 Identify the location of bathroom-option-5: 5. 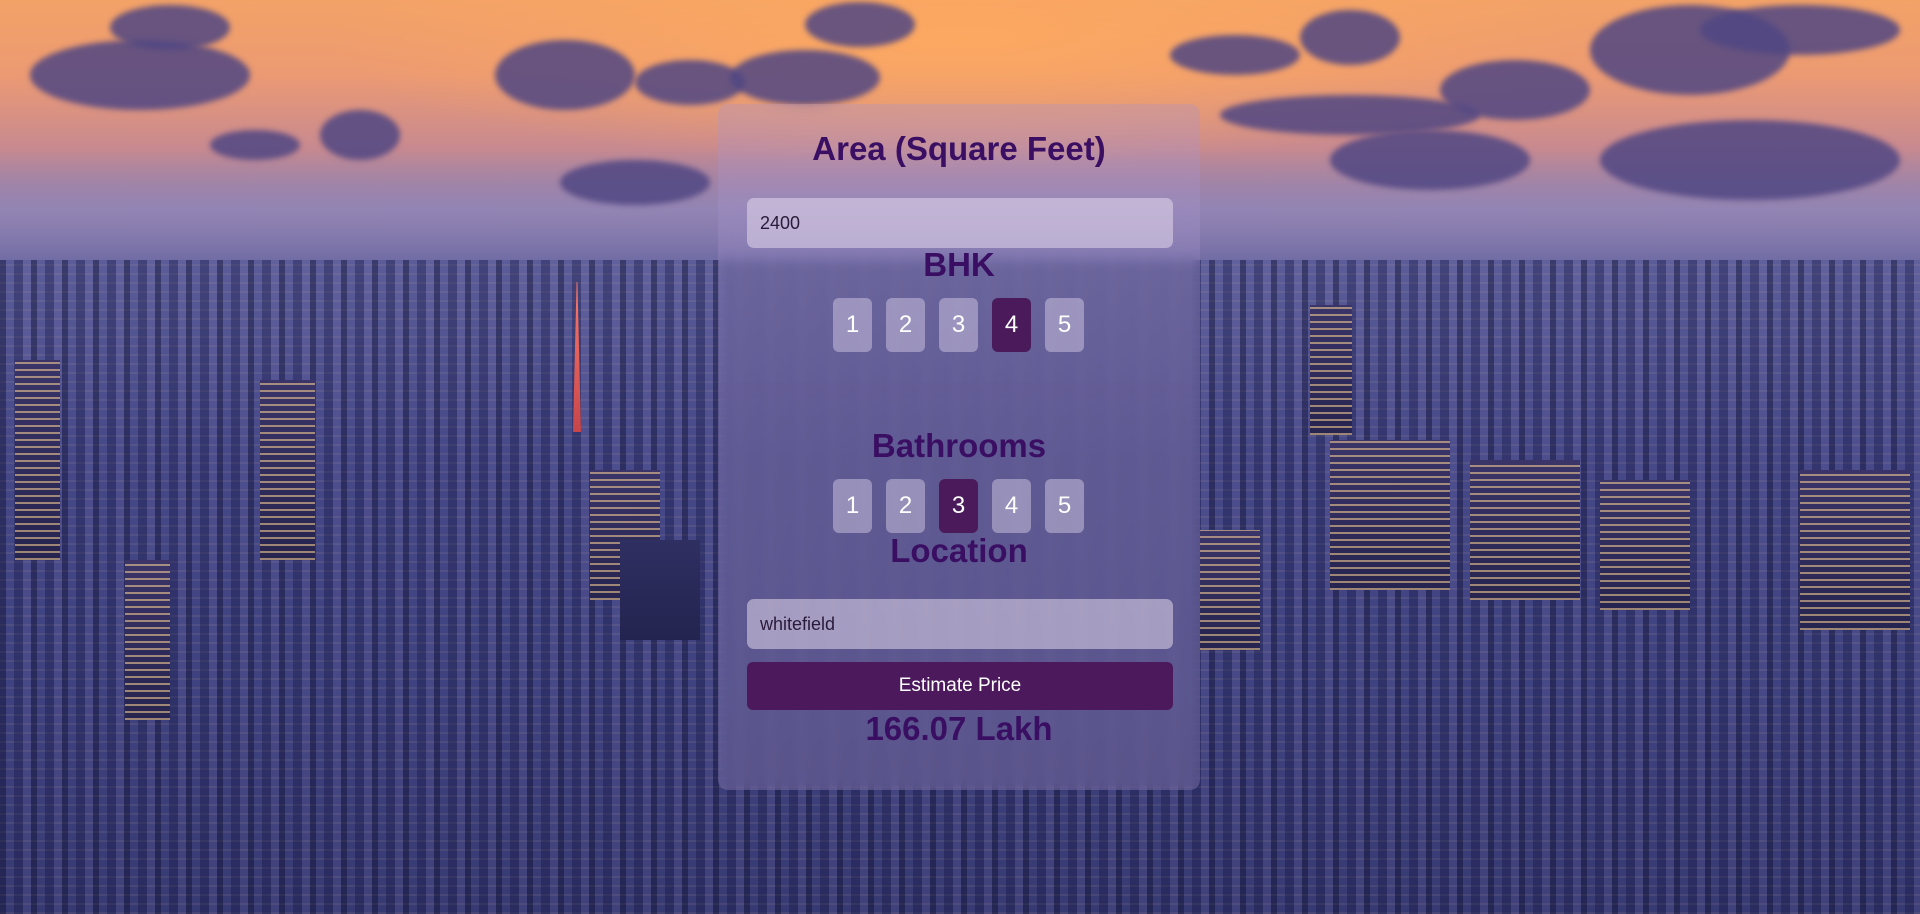
(1064, 506).